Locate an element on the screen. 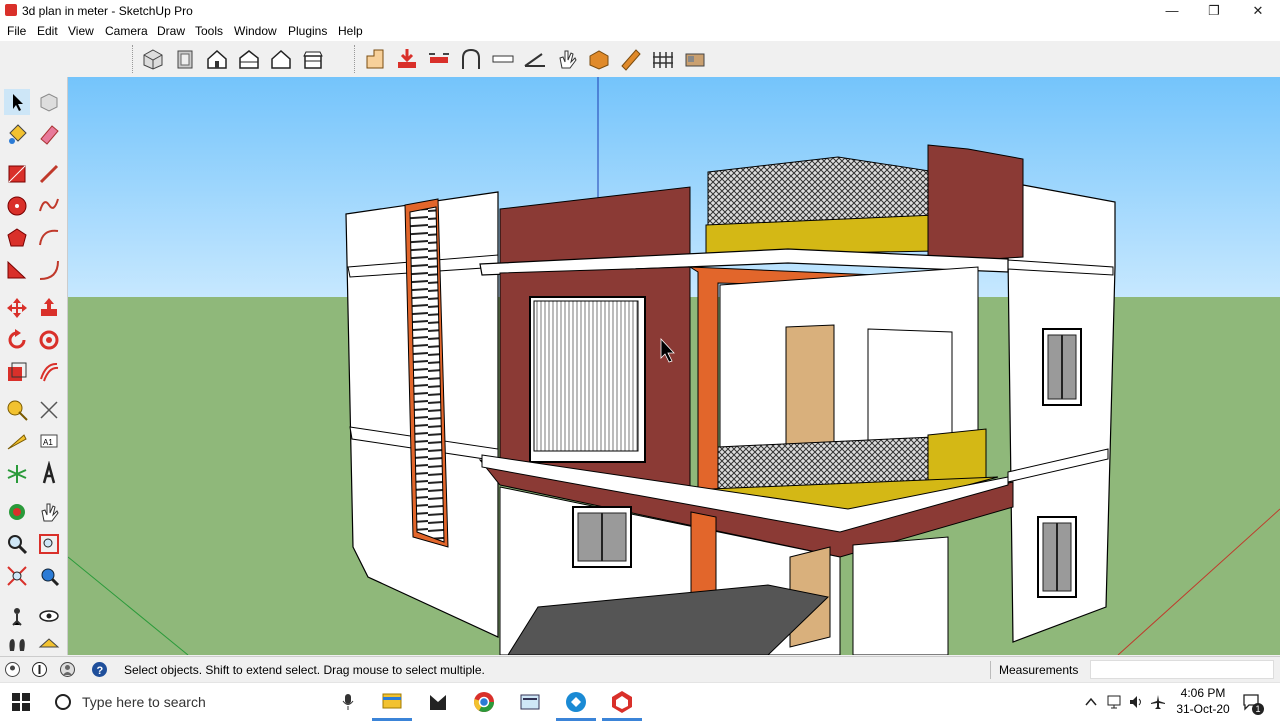 The width and height of the screenshot is (1280, 721). box-orange-icon is located at coordinates (599, 59).